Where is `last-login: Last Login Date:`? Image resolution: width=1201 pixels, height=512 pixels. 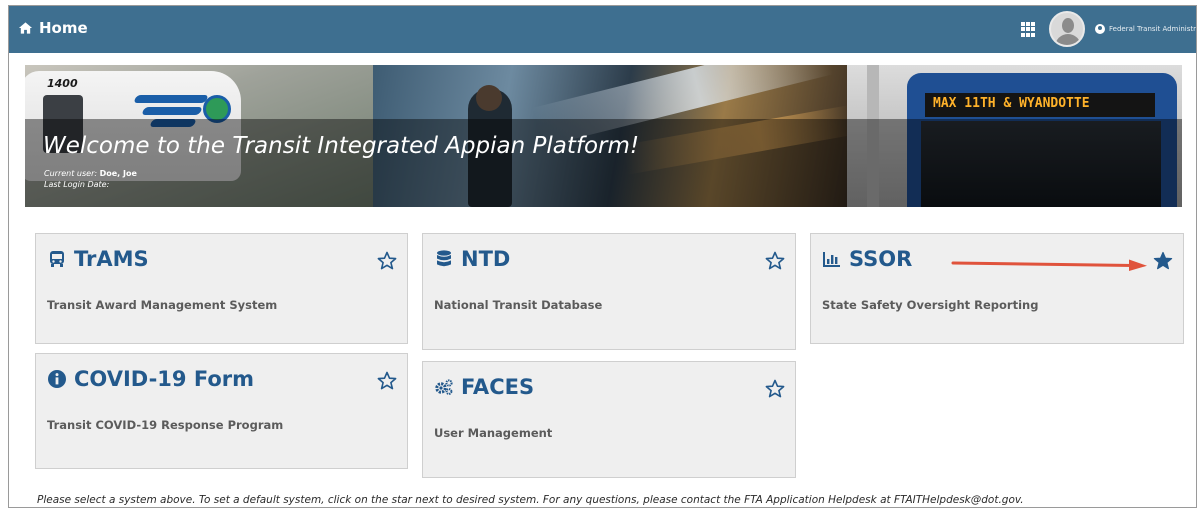 last-login: Last Login Date: is located at coordinates (77, 184).